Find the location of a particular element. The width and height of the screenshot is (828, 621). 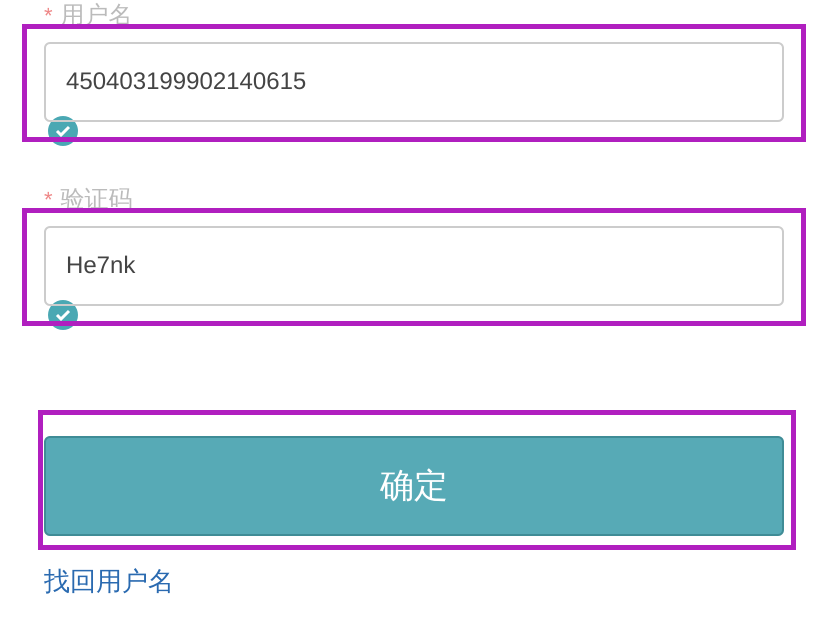

input-field: He7nk is located at coordinates (414, 266).